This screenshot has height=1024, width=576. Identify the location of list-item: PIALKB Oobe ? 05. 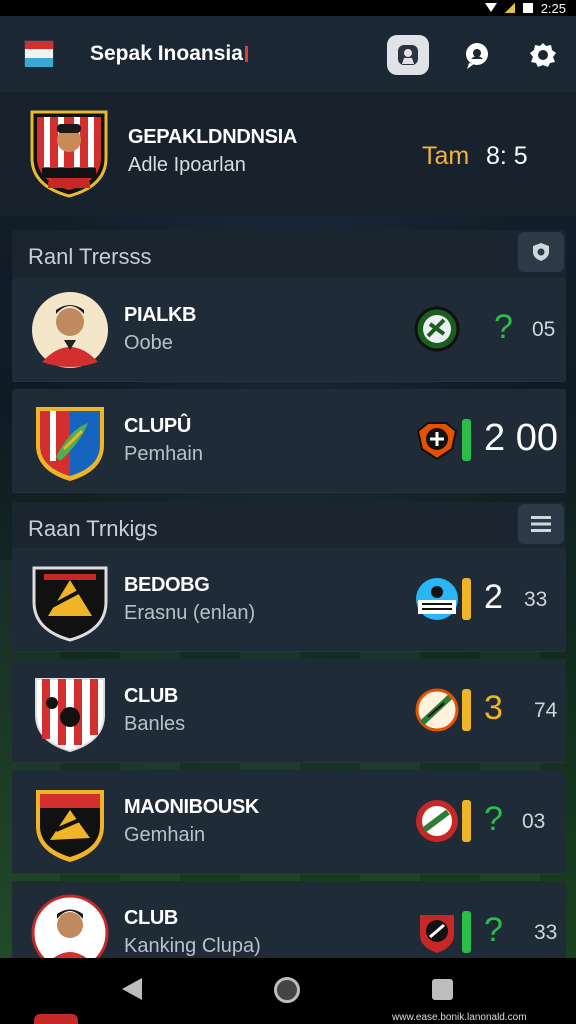
(289, 330).